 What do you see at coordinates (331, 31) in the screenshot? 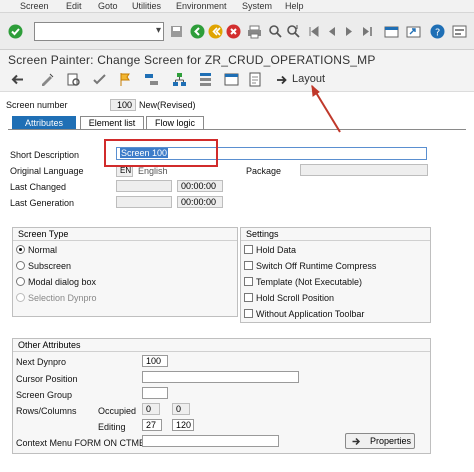
I see `previous-page-icon` at bounding box center [331, 31].